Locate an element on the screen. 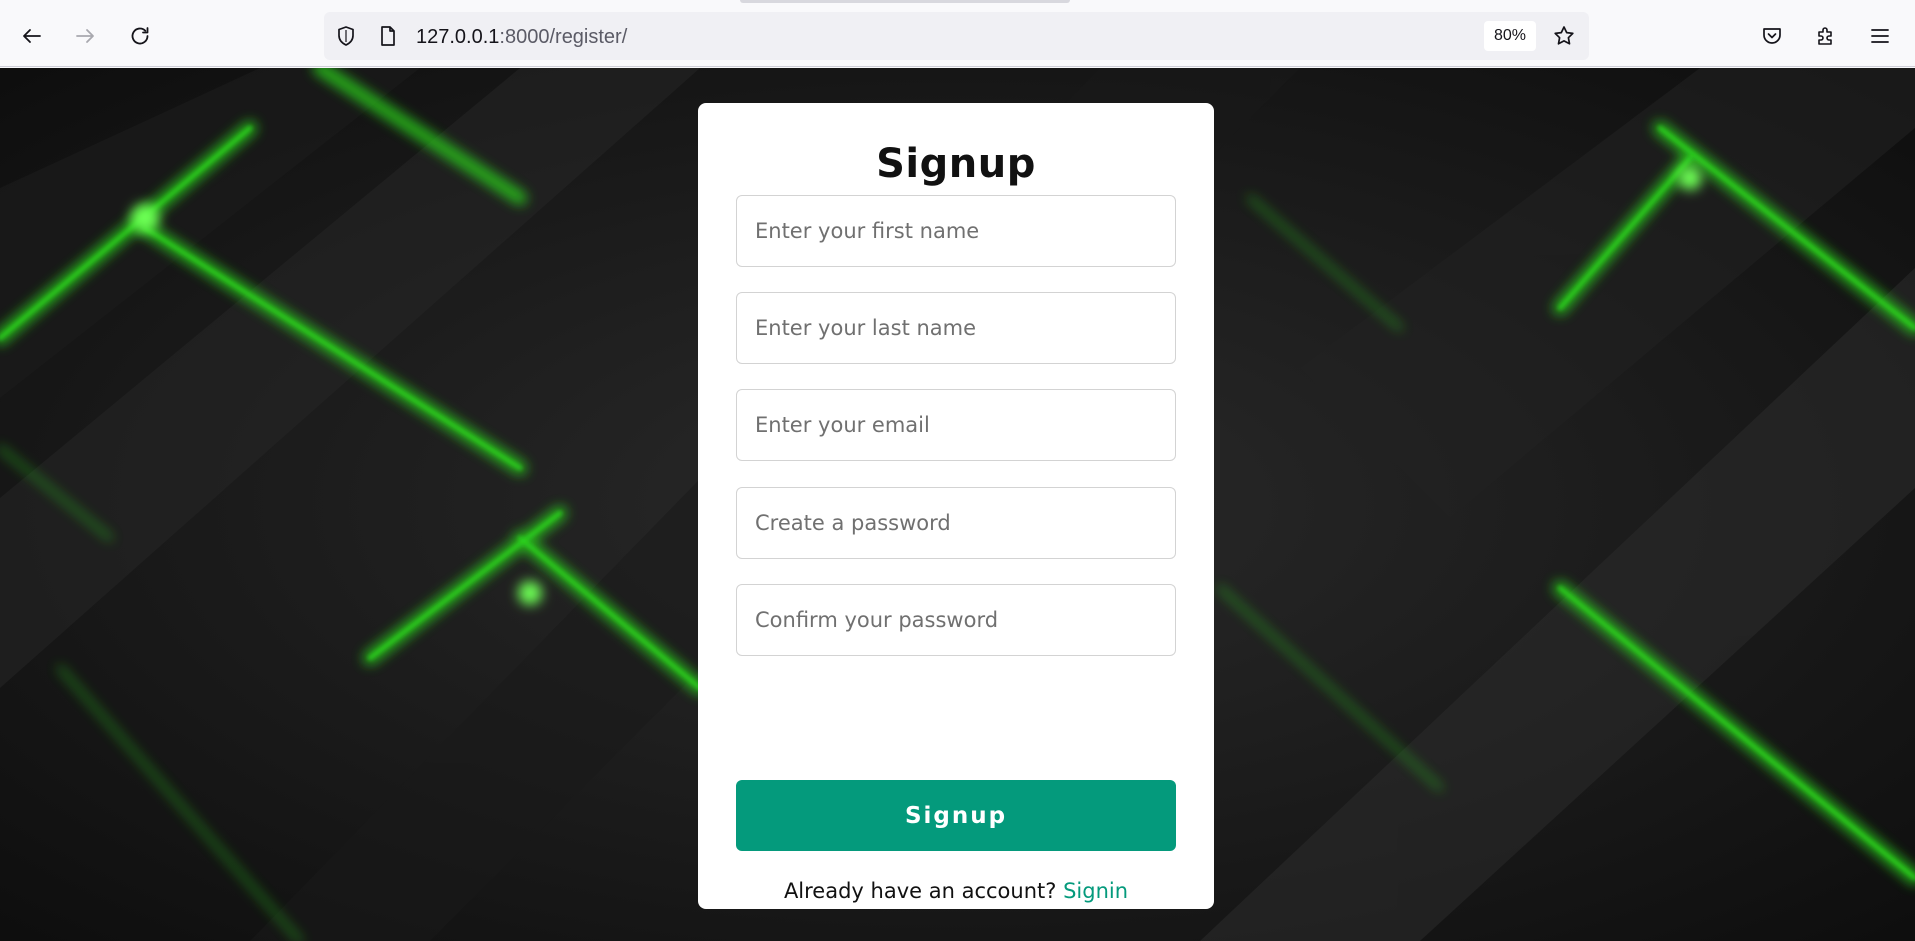  url-bar: 127.0.0.1:8000/register/ 80% is located at coordinates (956, 36).